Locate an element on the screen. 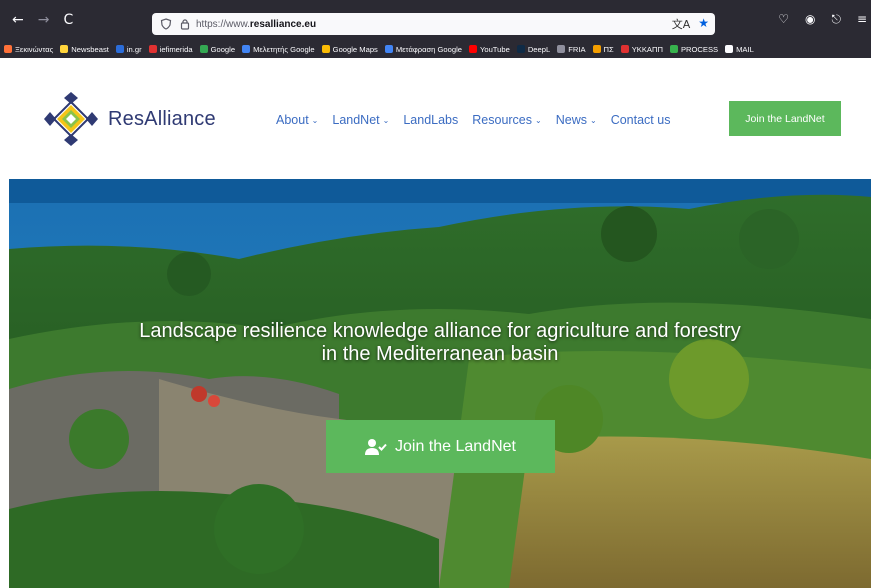  shield-icon is located at coordinates (166, 24).